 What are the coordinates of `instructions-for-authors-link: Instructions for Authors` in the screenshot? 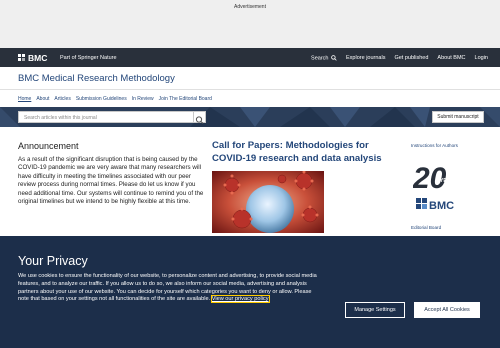 It's located at (434, 145).